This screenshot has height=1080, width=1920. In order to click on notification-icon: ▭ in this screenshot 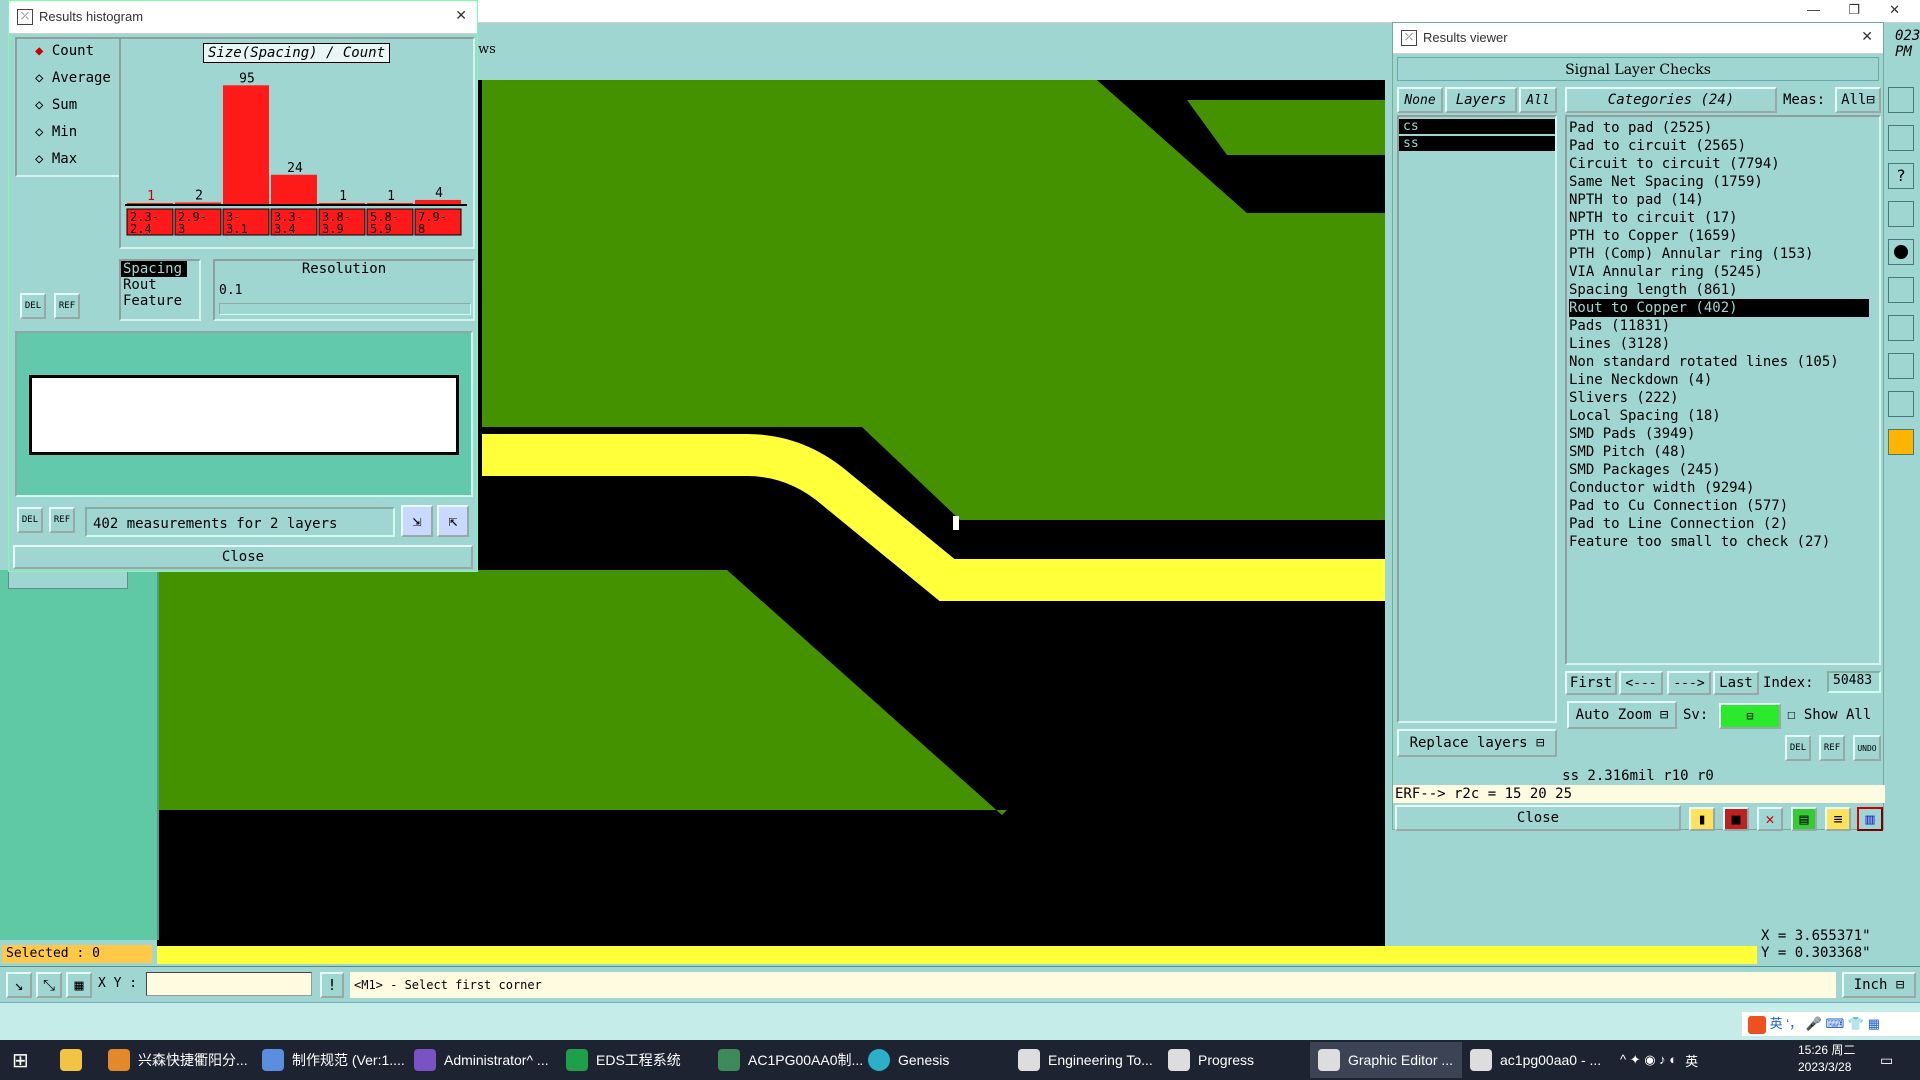, I will do `click(1886, 1060)`.